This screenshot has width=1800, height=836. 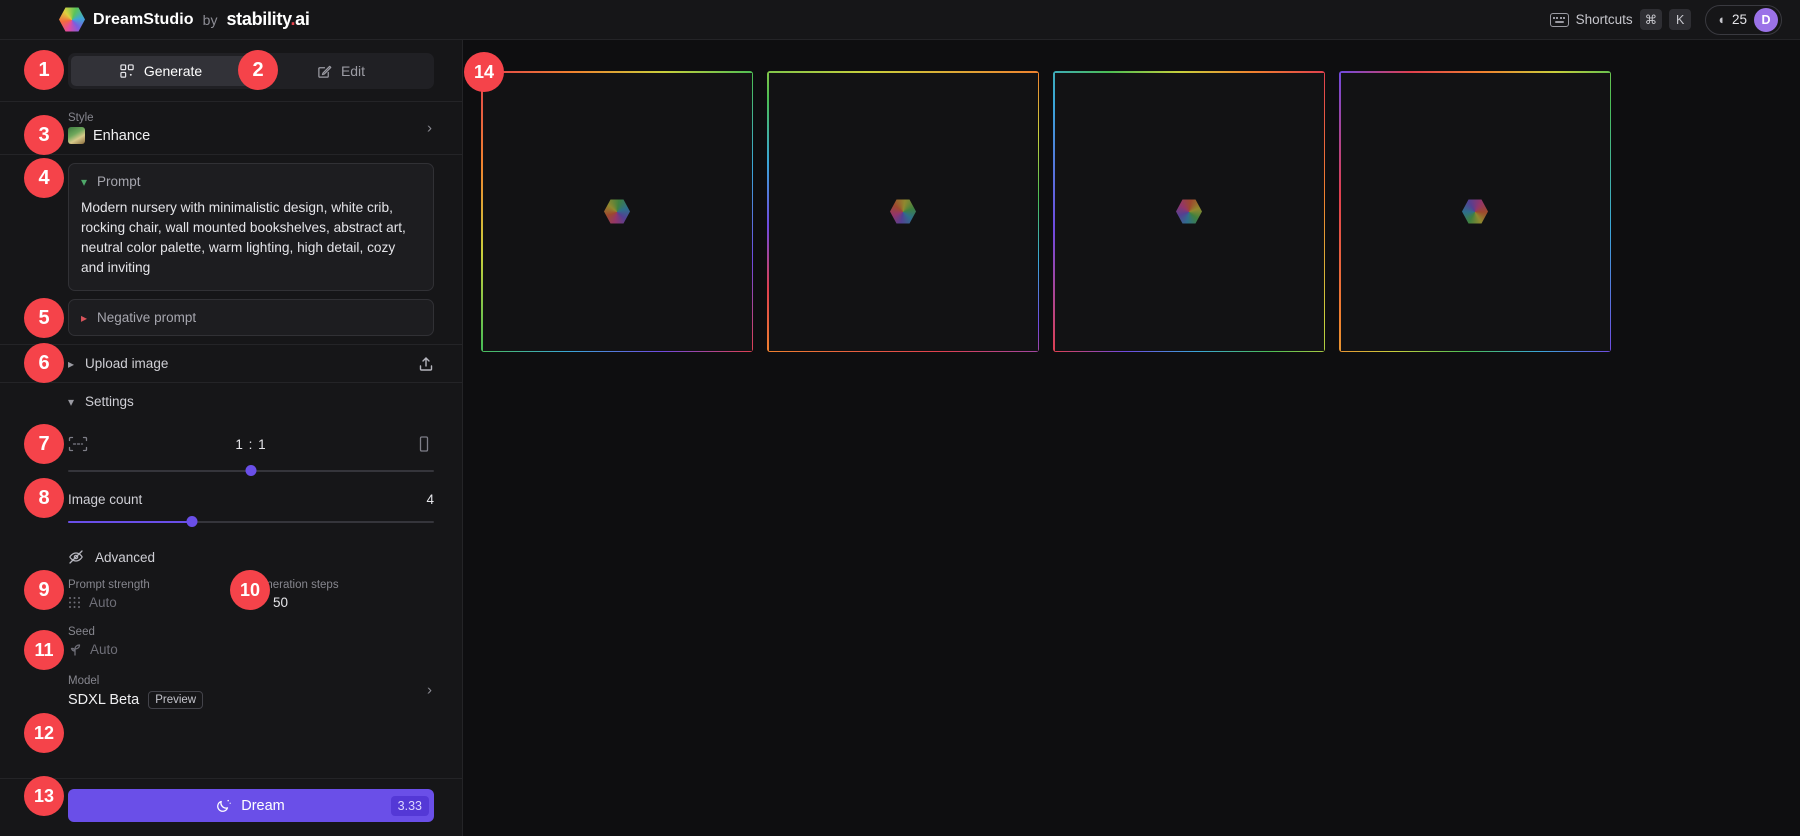 I want to click on credits-count: 25, so click(x=1739, y=19).